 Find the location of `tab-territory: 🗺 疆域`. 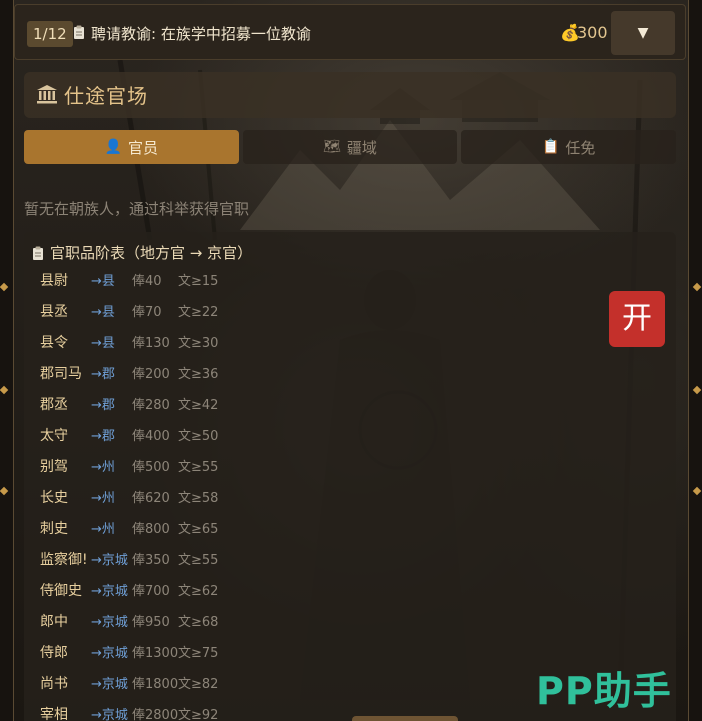

tab-territory: 🗺 疆域 is located at coordinates (350, 147).